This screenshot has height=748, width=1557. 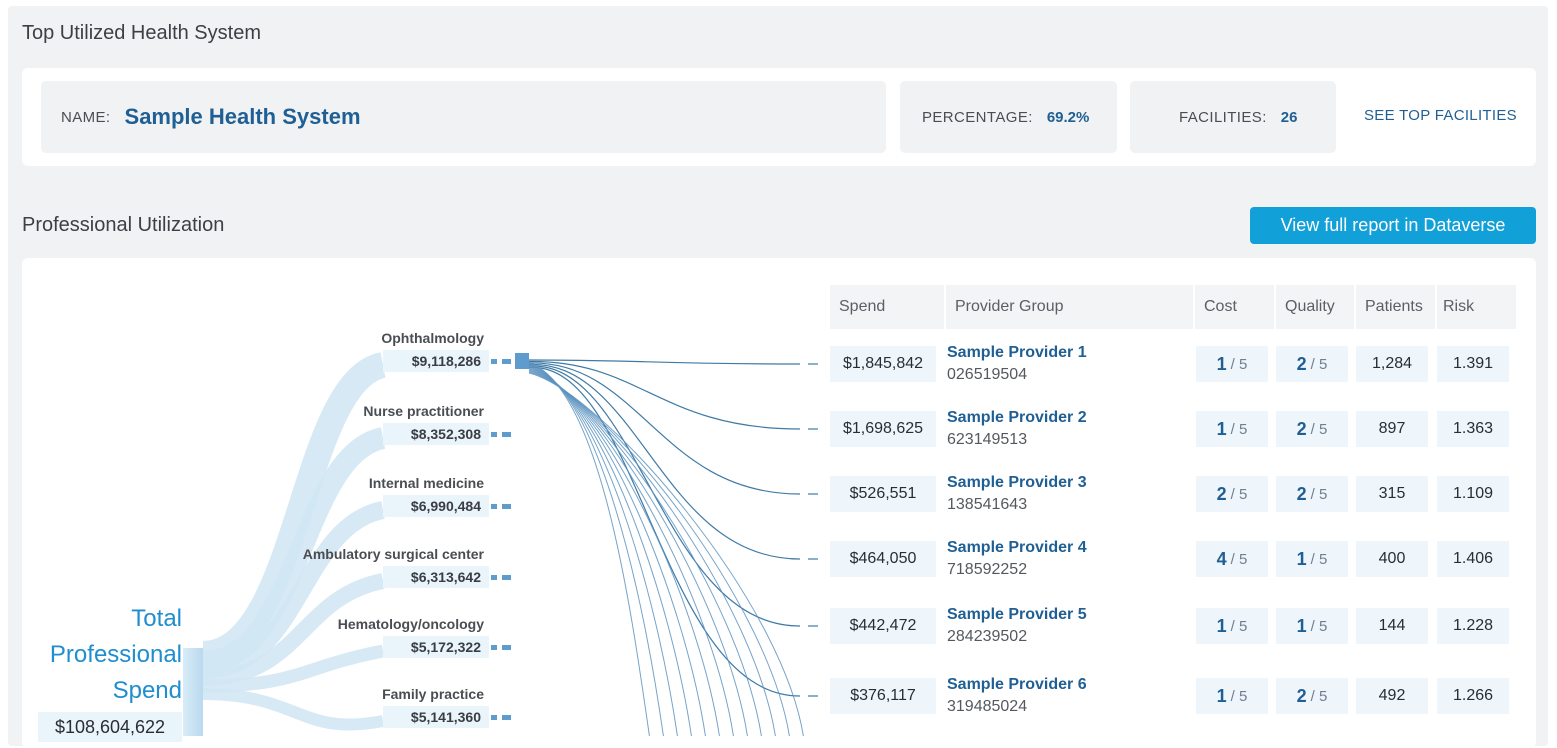 I want to click on row-spend: $464,050, so click(x=883, y=559).